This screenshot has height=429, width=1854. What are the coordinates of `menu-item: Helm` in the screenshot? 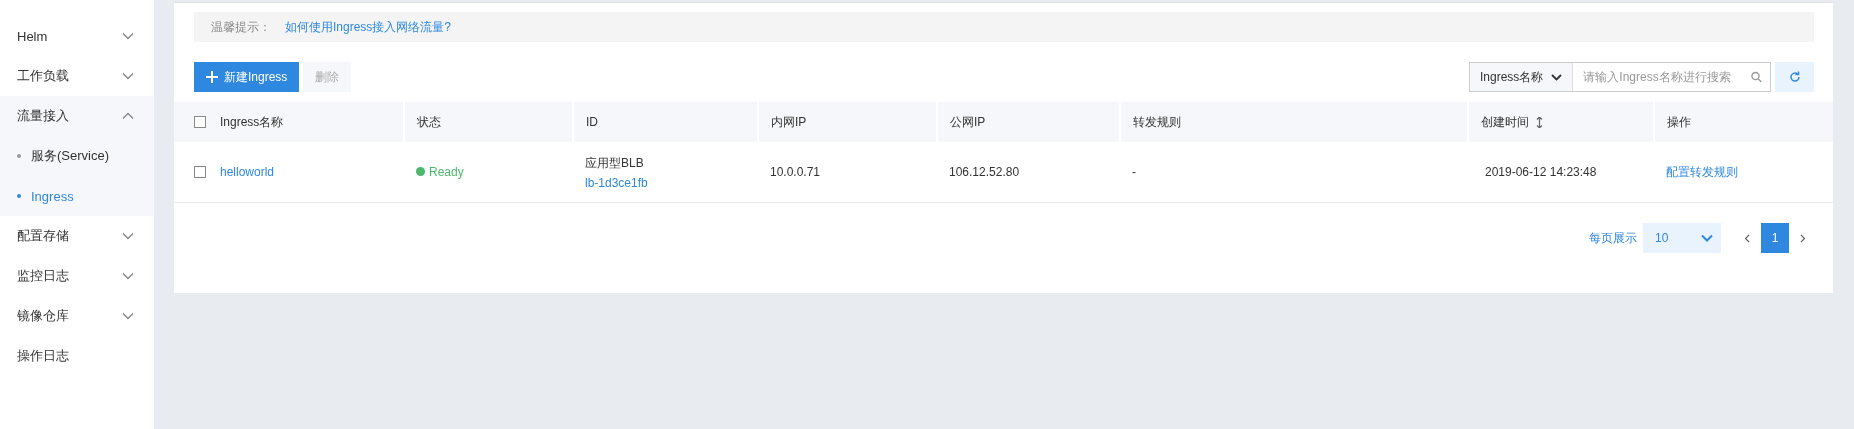 It's located at (77, 36).